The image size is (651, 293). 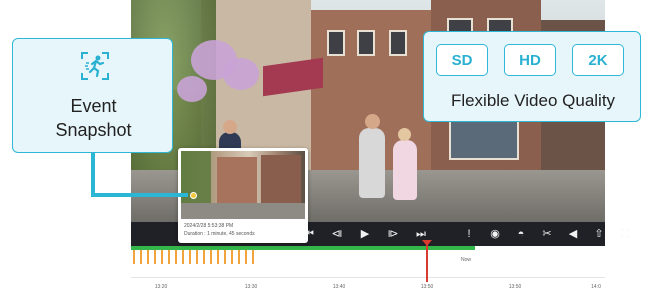 I want to click on tool-controls: ! ◉ ◓ ✂ ◀ ⇧ ⛶, so click(x=547, y=234).